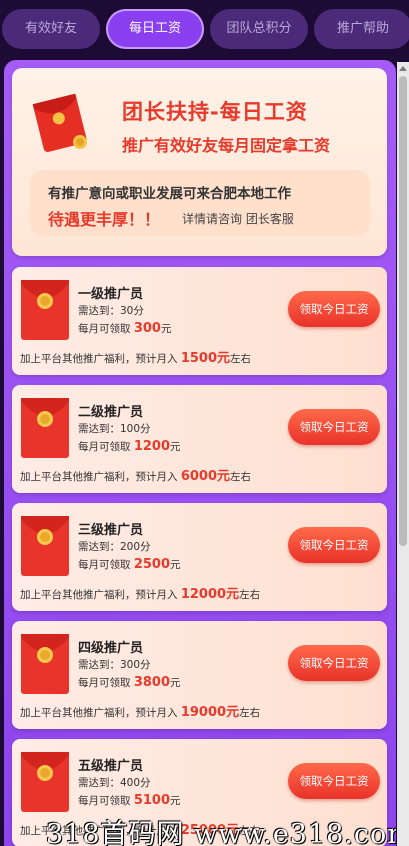  Describe the element at coordinates (114, 665) in the screenshot. I see `level-requirement: 需达到：300分` at that location.